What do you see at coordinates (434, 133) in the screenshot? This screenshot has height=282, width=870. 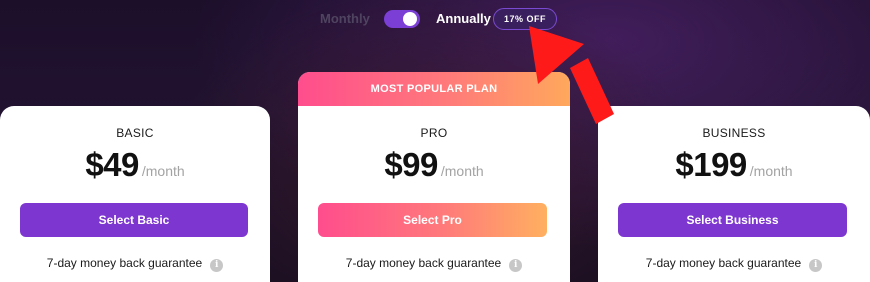 I see `plan-name: PRO` at bounding box center [434, 133].